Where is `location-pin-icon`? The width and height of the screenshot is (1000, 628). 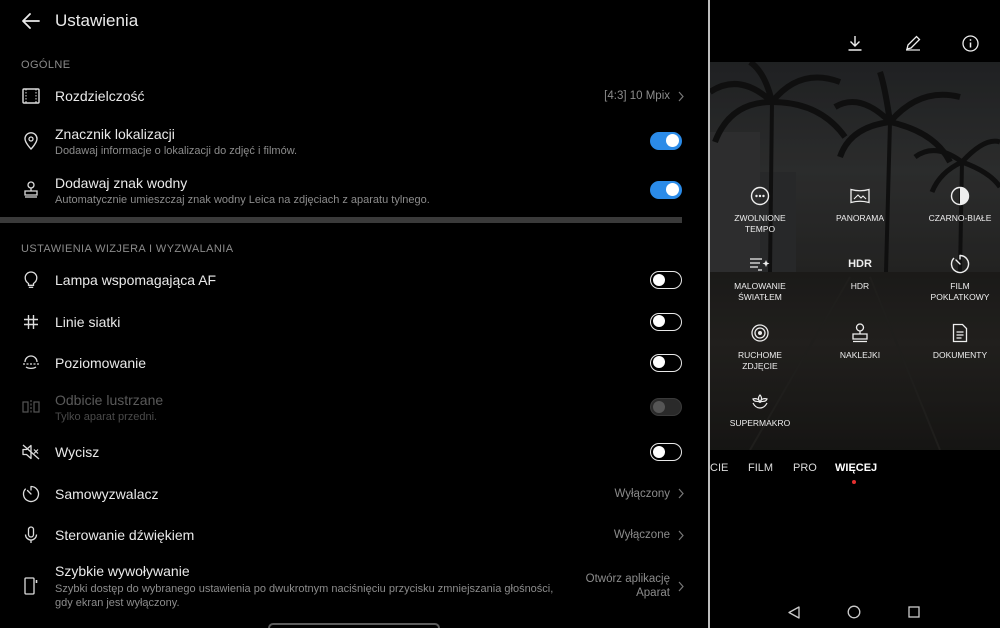
location-pin-icon is located at coordinates (31, 141).